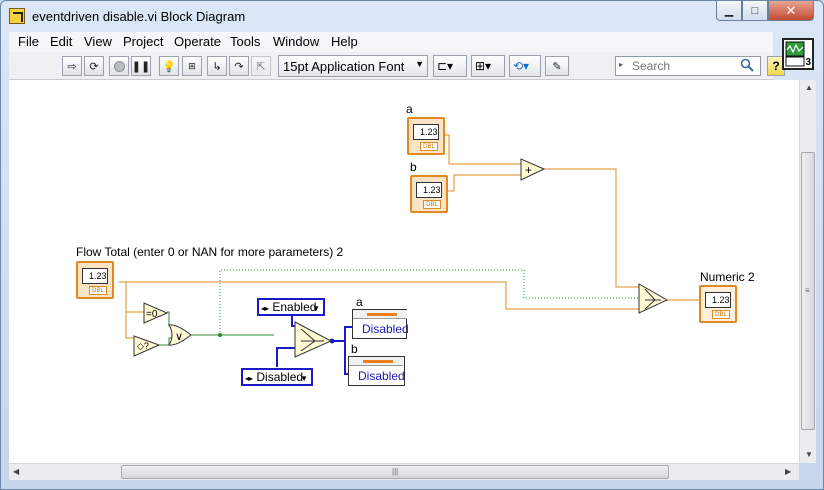  I want to click on step-into-icon: ↳, so click(217, 66).